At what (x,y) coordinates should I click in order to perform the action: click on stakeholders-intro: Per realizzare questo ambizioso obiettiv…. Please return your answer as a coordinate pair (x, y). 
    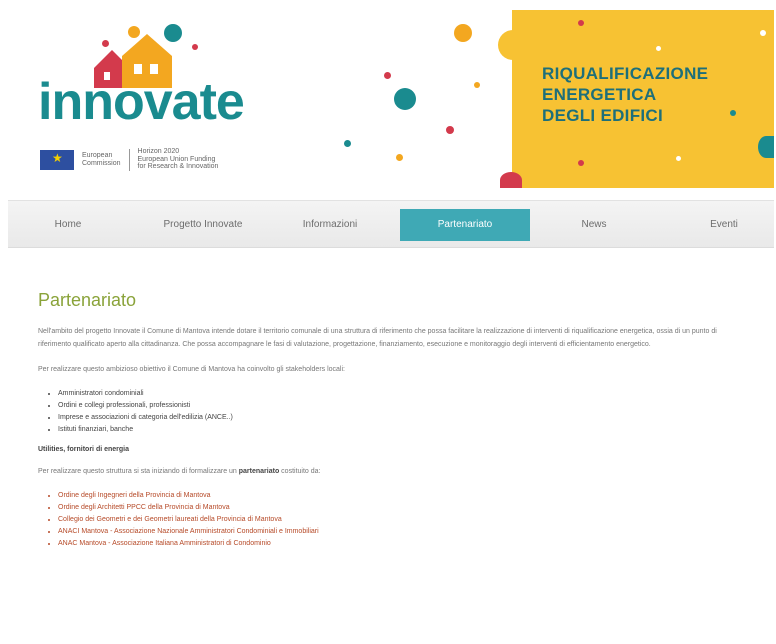
    Looking at the image, I should click on (191, 369).